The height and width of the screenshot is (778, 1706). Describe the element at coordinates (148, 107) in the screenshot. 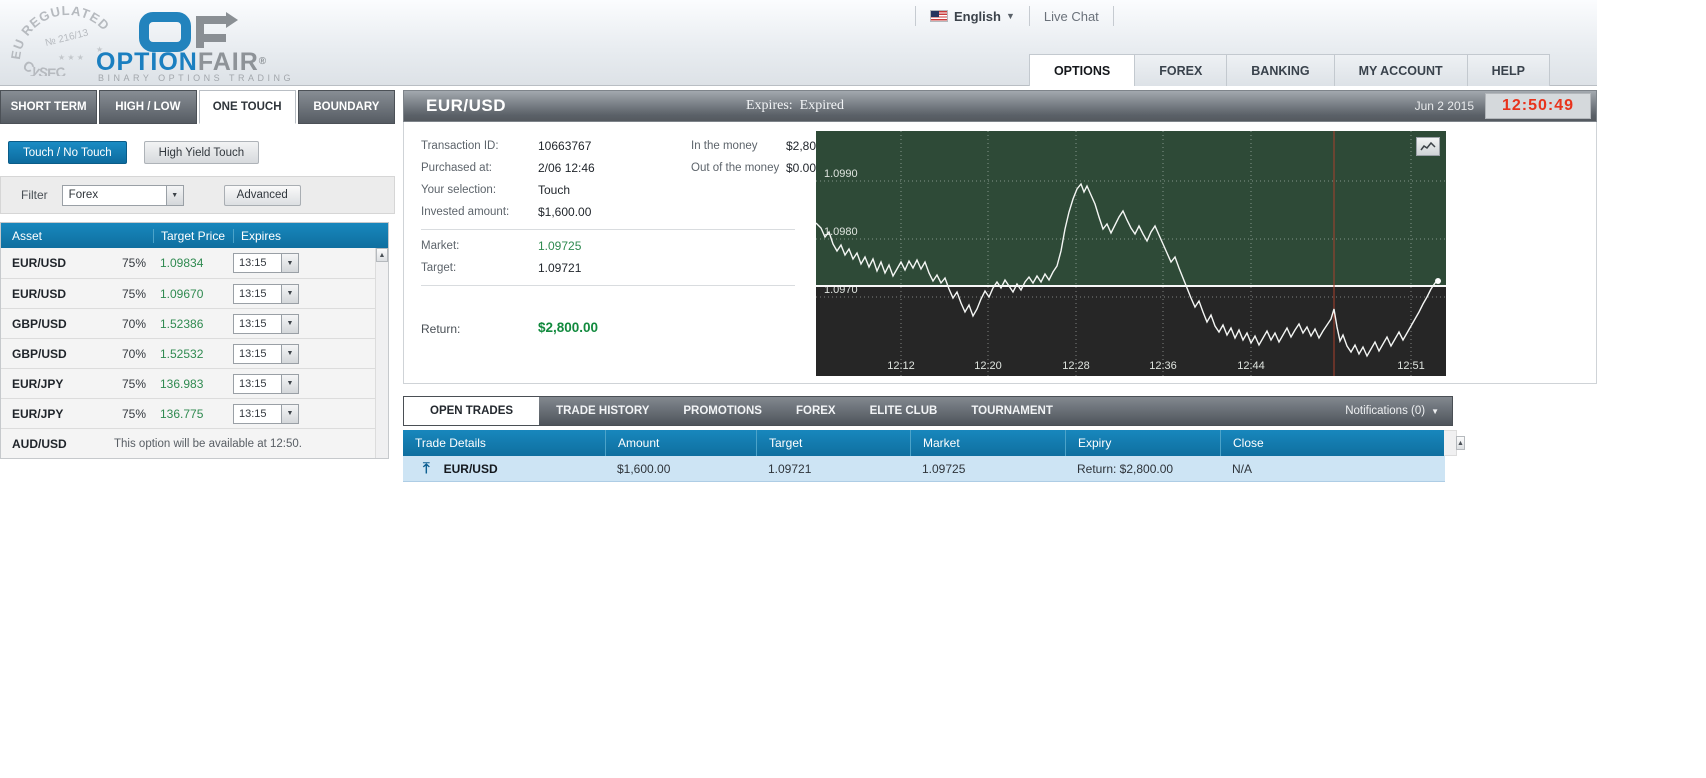

I see `tab-high-low: HIGH / LOW` at that location.